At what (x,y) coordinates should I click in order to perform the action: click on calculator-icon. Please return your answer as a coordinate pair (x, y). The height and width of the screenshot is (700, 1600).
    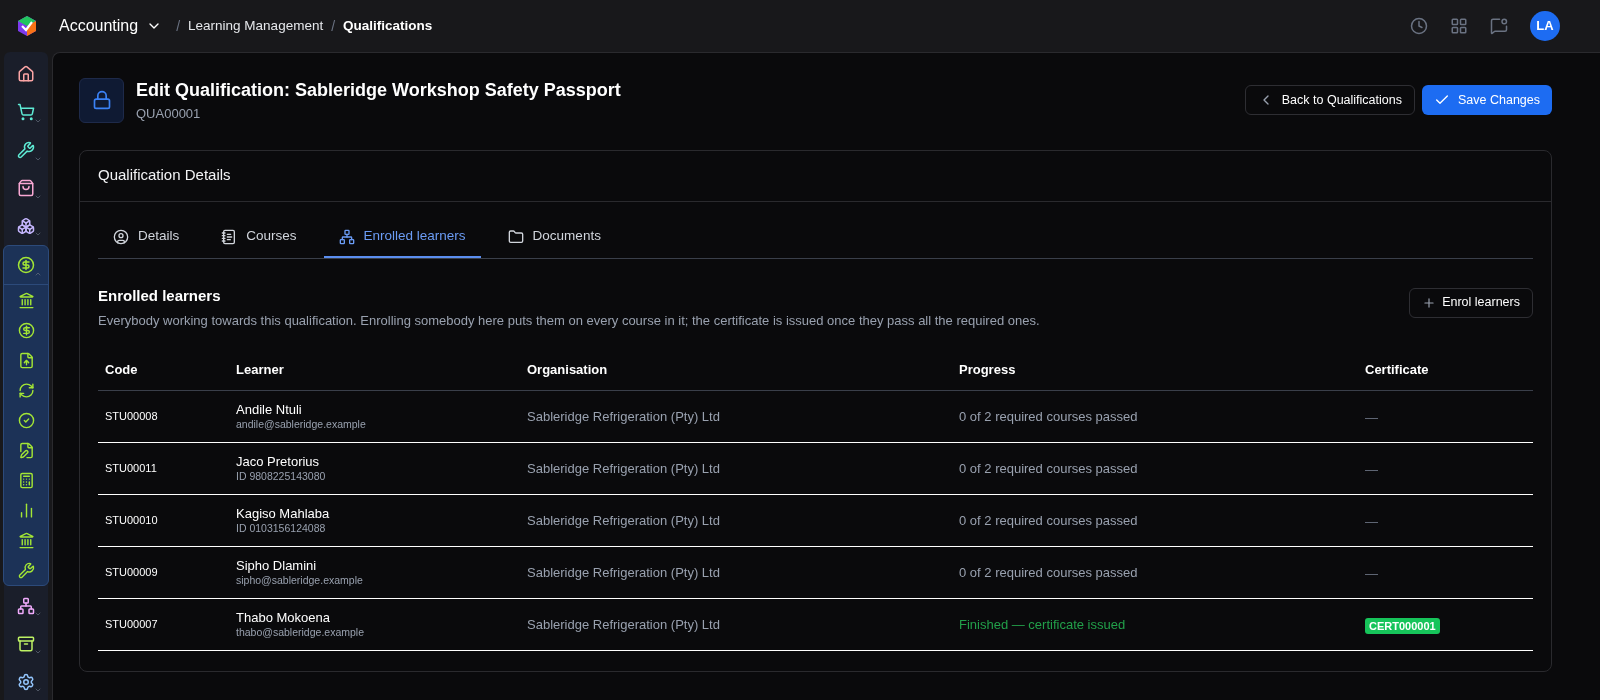
    Looking at the image, I should click on (26, 480).